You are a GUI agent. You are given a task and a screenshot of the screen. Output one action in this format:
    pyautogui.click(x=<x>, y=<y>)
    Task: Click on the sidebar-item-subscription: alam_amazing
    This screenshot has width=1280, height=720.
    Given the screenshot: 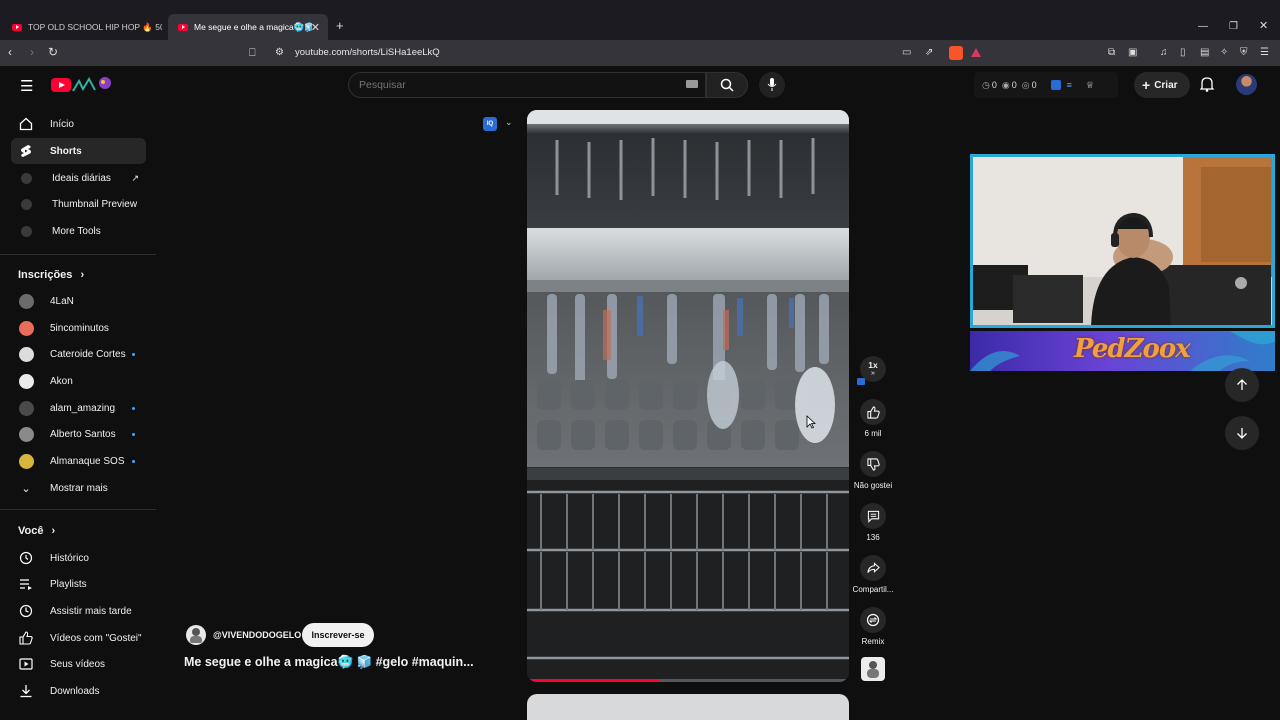 What is the action you would take?
    pyautogui.click(x=78, y=408)
    